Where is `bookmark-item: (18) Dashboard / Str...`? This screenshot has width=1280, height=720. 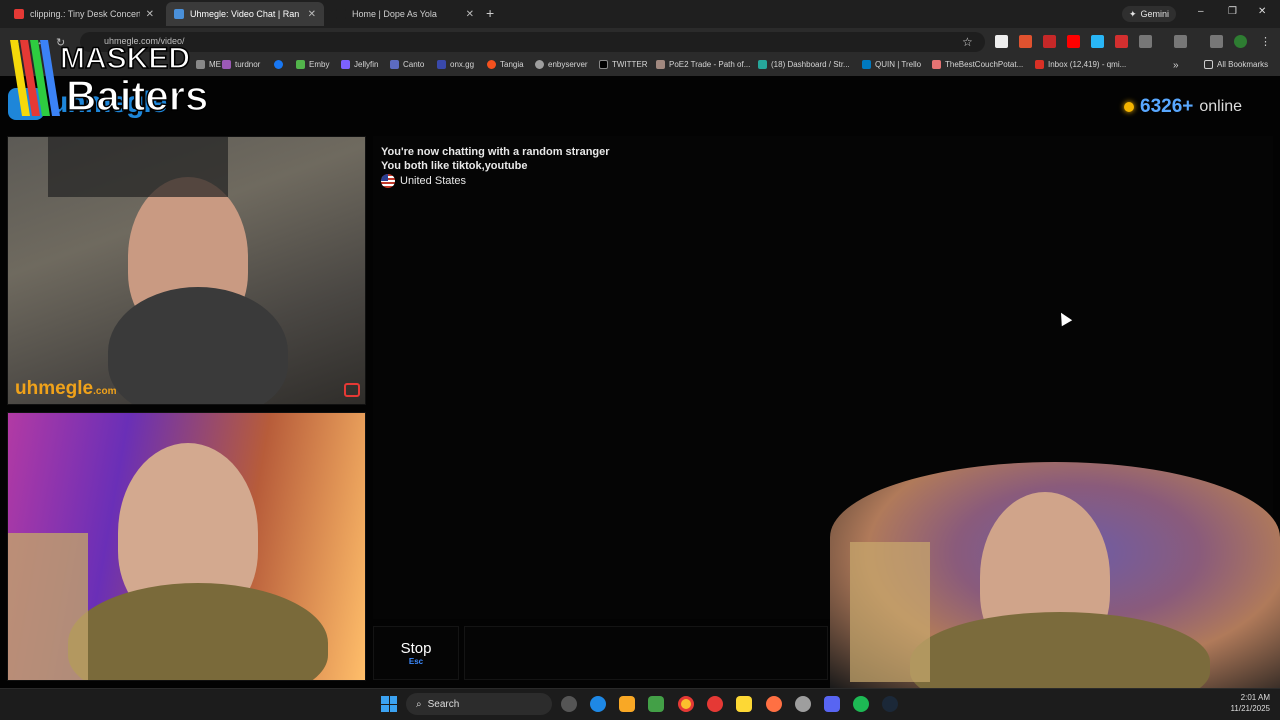
bookmark-item: (18) Dashboard / Str... is located at coordinates (804, 64).